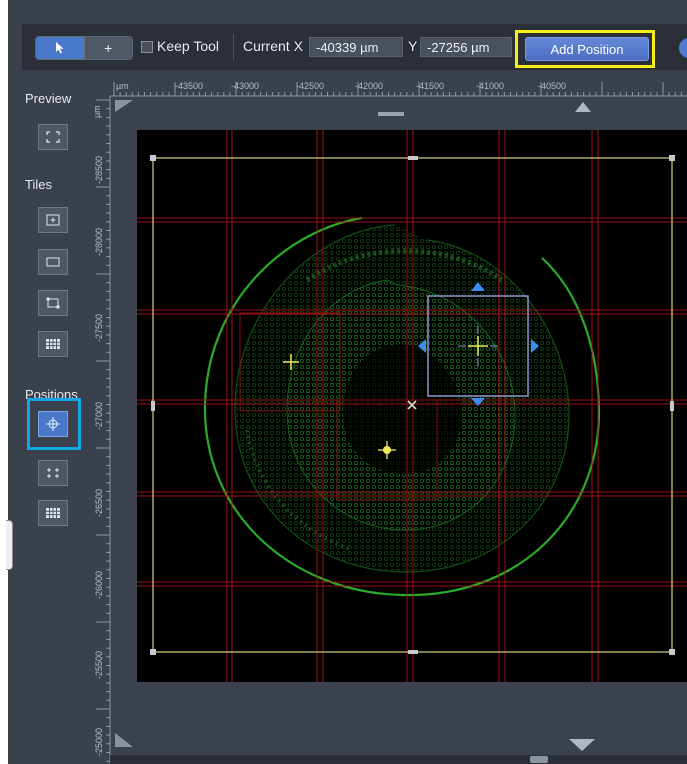  Describe the element at coordinates (273, 46) in the screenshot. I see `current-x-label: Current X` at that location.